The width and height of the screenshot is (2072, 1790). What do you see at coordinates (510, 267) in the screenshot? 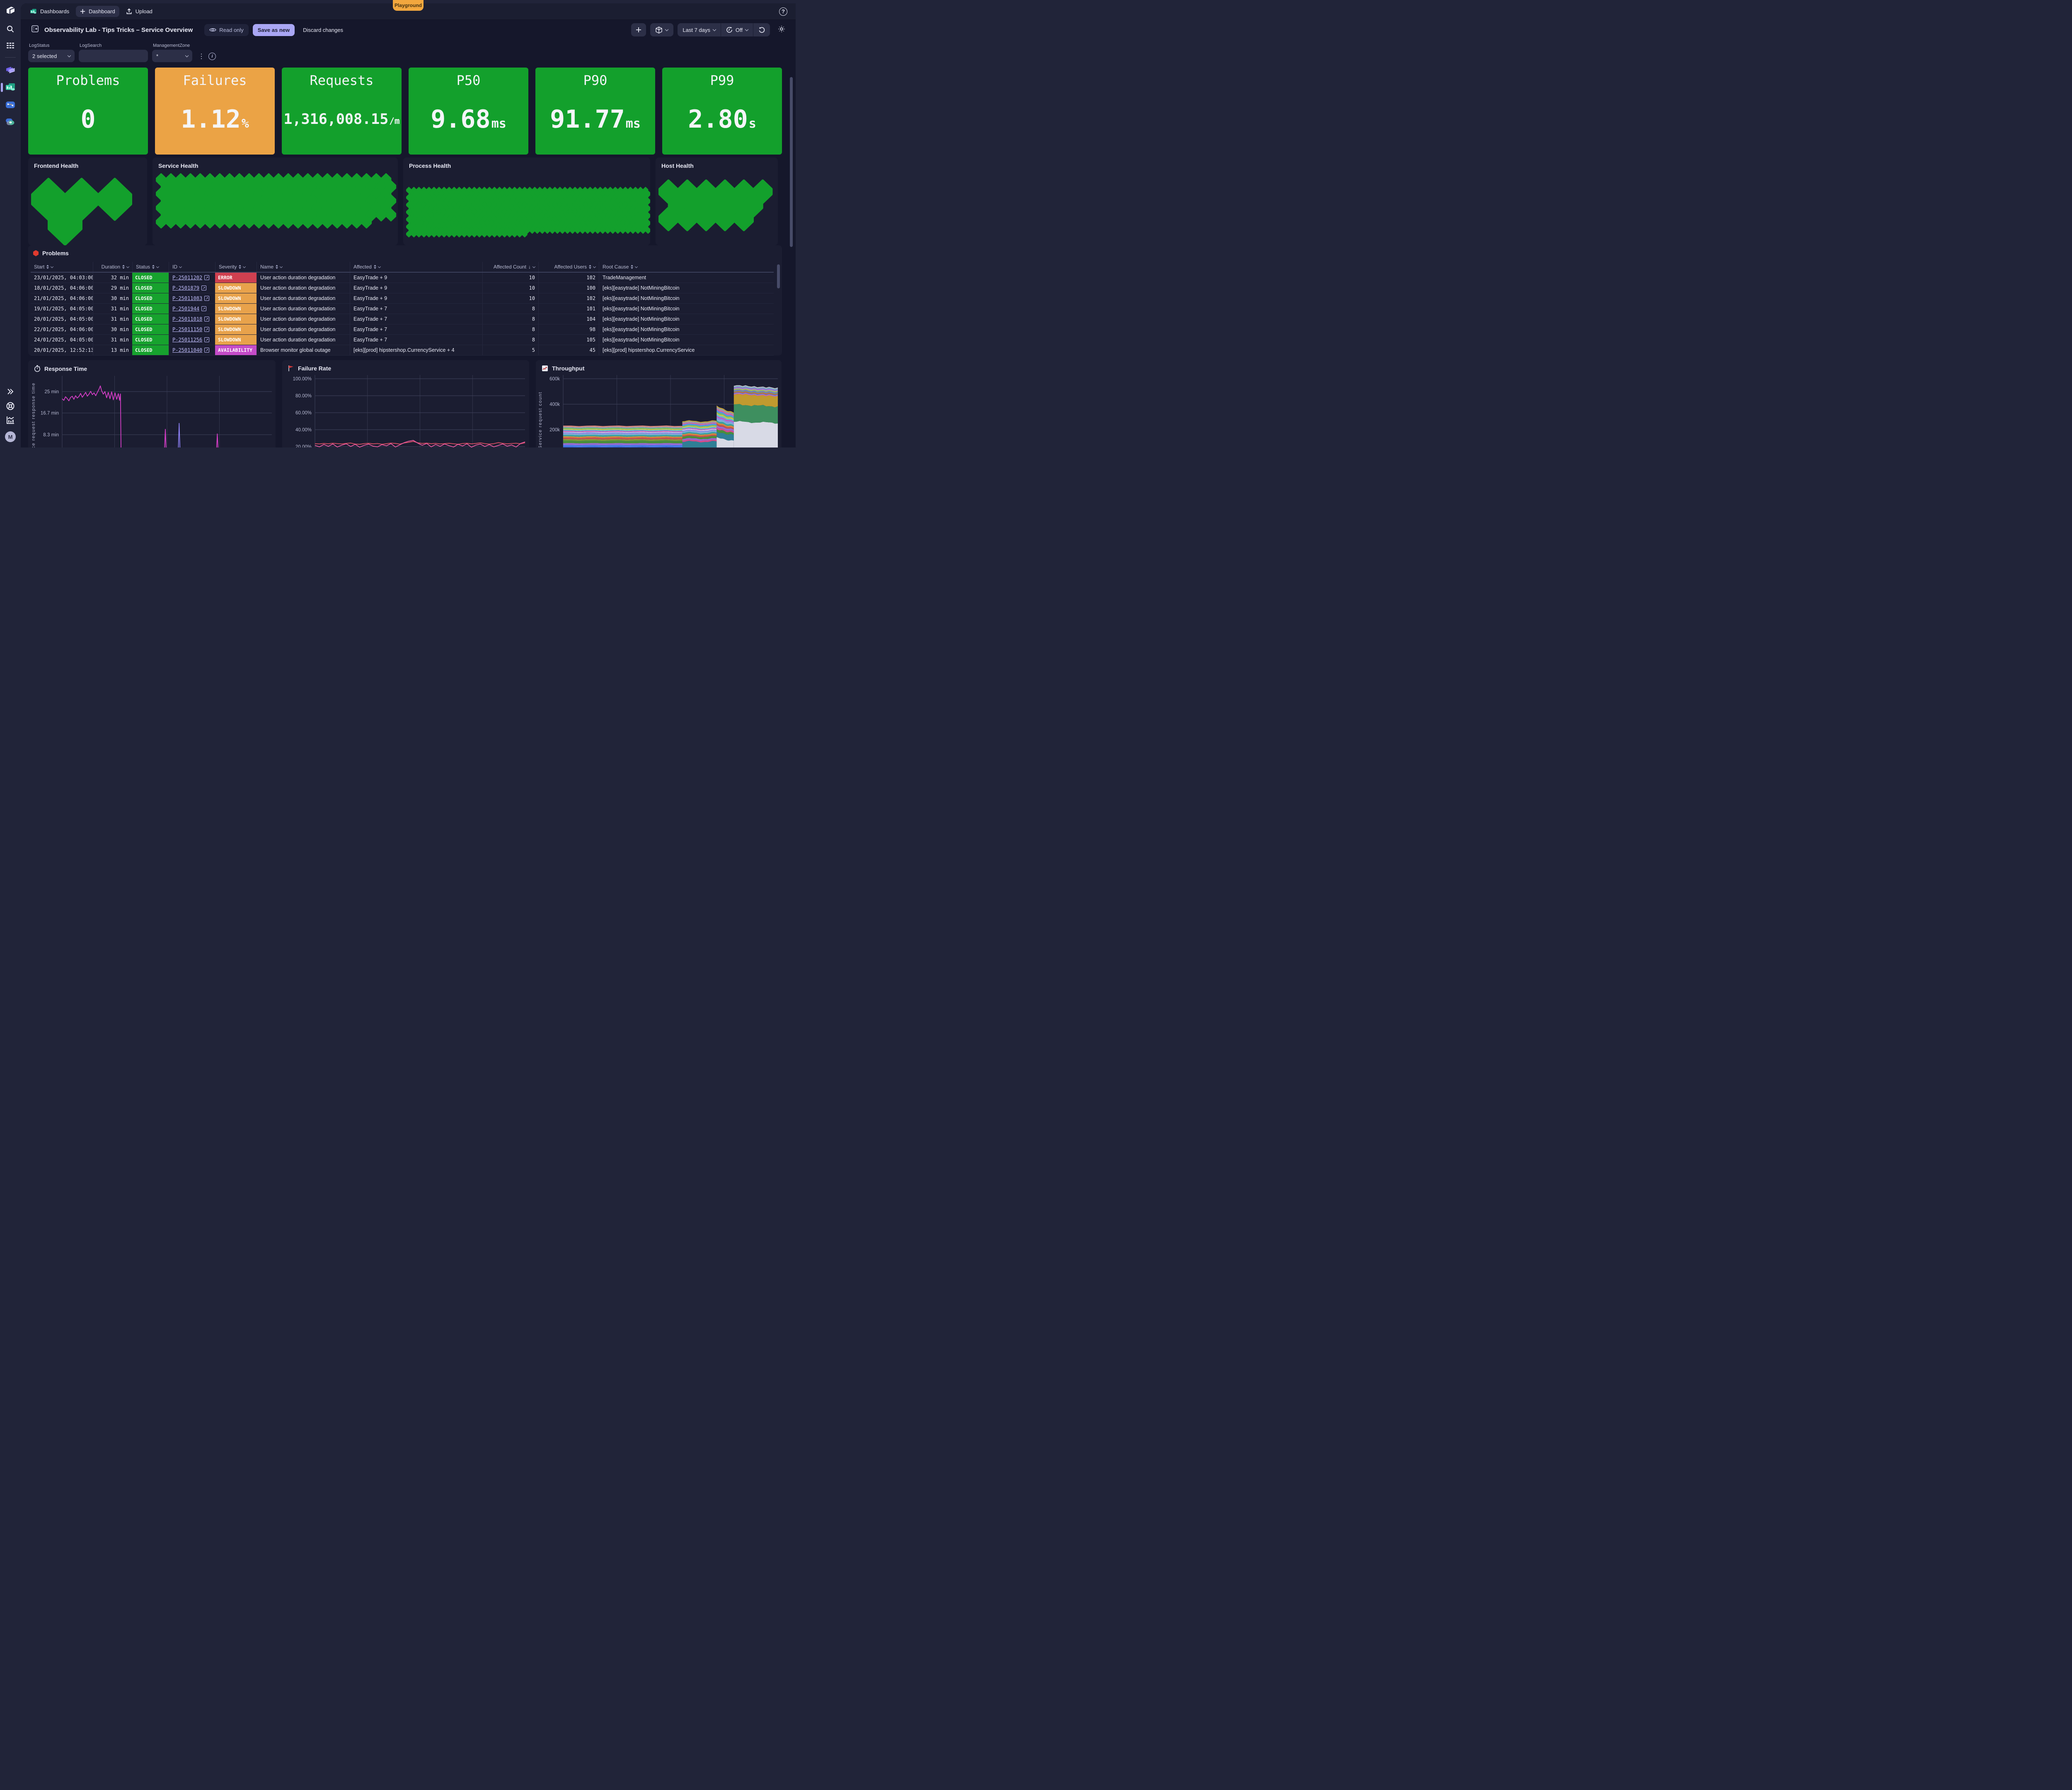
I see `column-header-affected_count: Affected Count ↓` at bounding box center [510, 267].